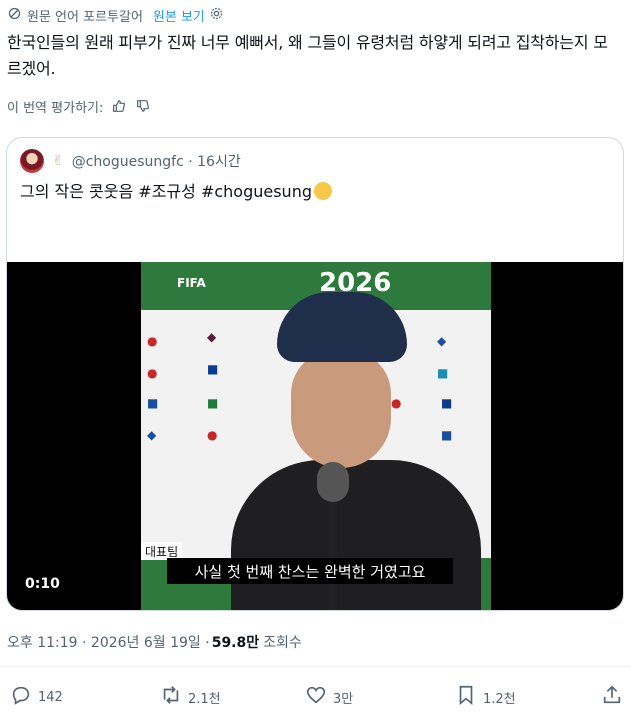 This screenshot has height=715, width=631. I want to click on retweet-button: 2.1천, so click(190, 697).